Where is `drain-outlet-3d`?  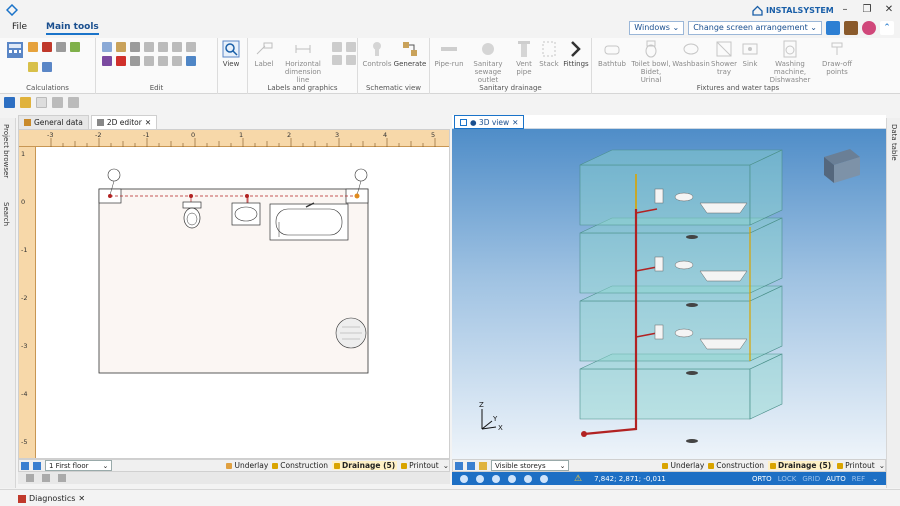
drain-outlet-3d is located at coordinates (584, 434).